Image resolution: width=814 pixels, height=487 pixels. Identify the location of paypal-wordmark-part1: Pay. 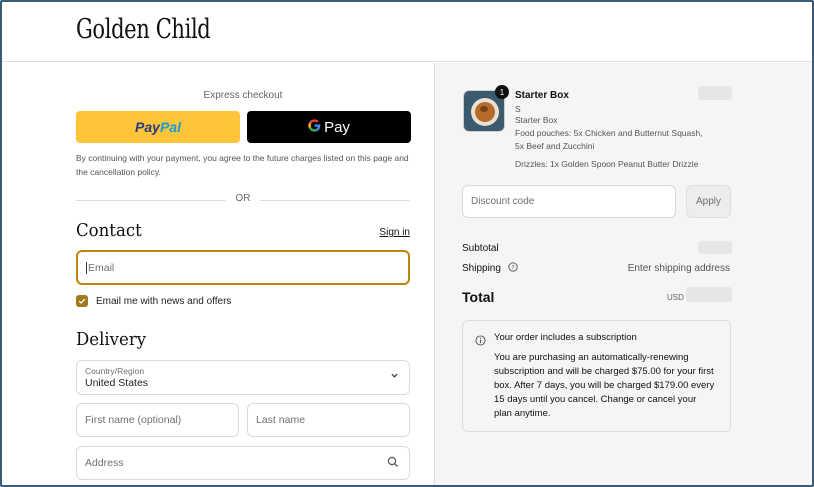
(147, 127).